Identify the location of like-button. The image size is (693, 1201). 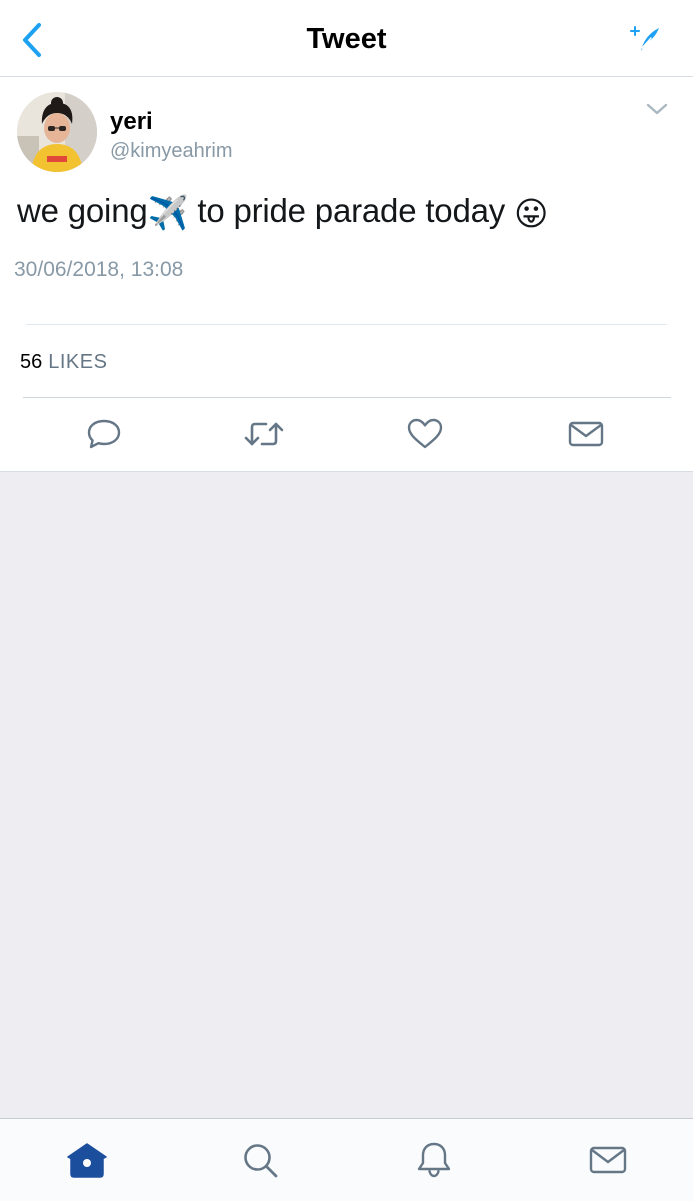
(425, 434).